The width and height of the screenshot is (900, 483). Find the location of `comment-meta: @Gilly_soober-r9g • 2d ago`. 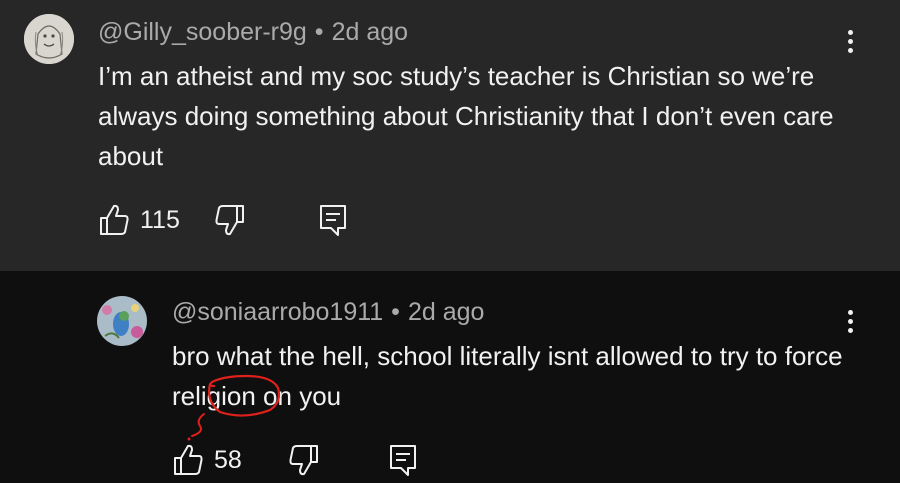

comment-meta: @Gilly_soober-r9g • 2d ago is located at coordinates (253, 32).